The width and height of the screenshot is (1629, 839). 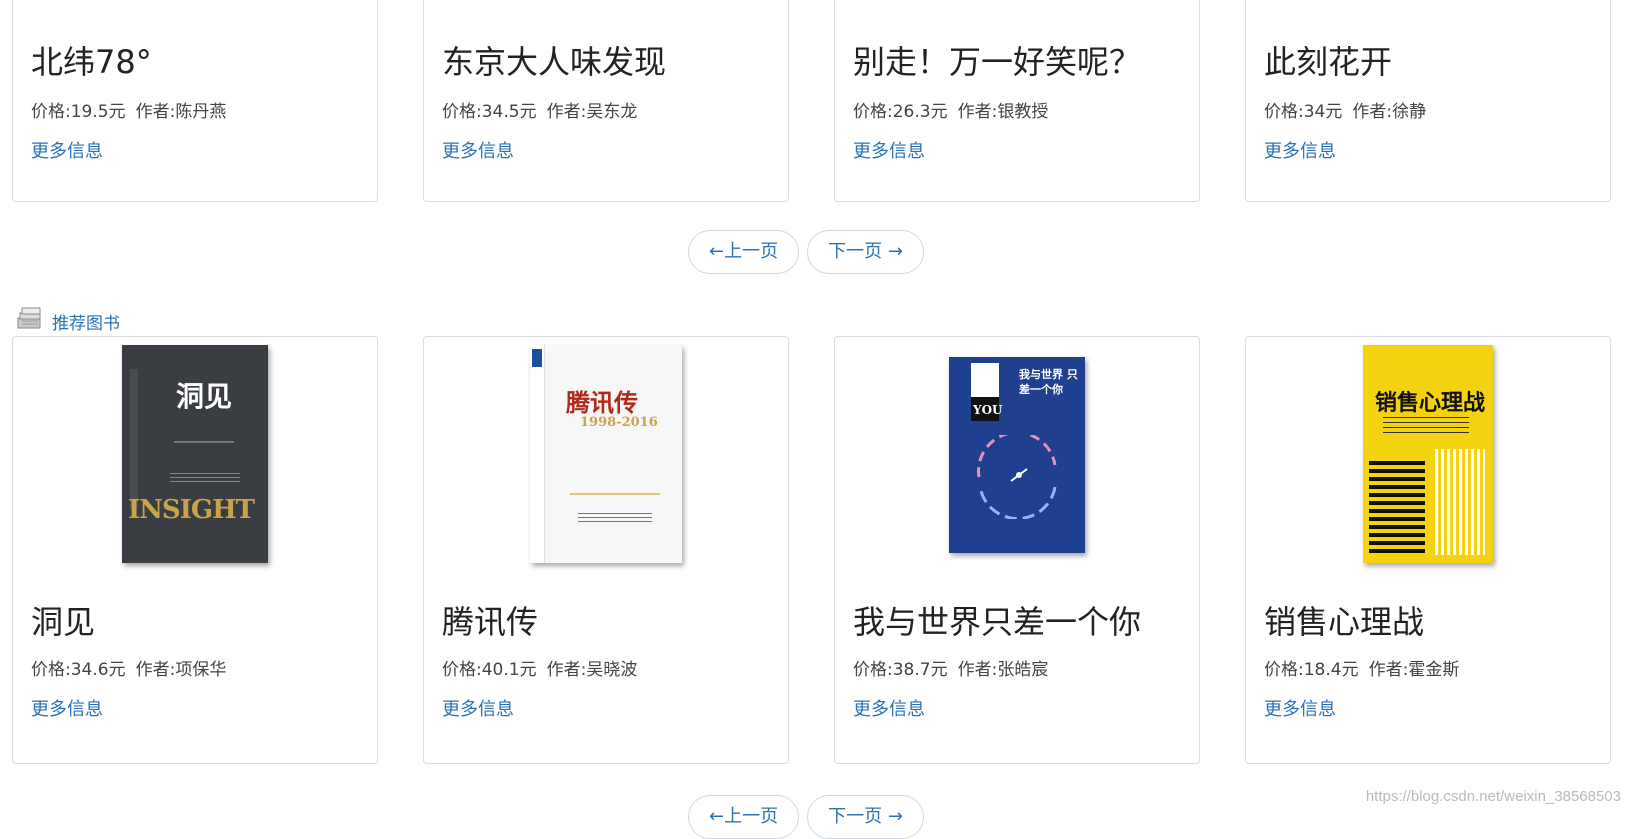 What do you see at coordinates (489, 670) in the screenshot?
I see `book-price: 价格:40.1元` at bounding box center [489, 670].